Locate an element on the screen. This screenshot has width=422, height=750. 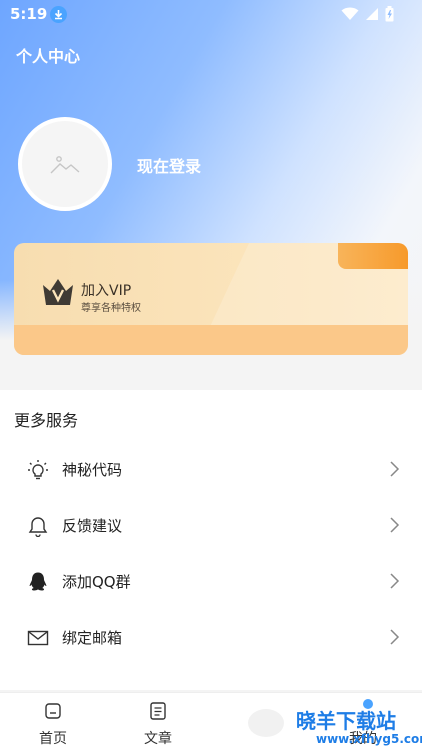
login-link: 现在登录 is located at coordinates (169, 165).